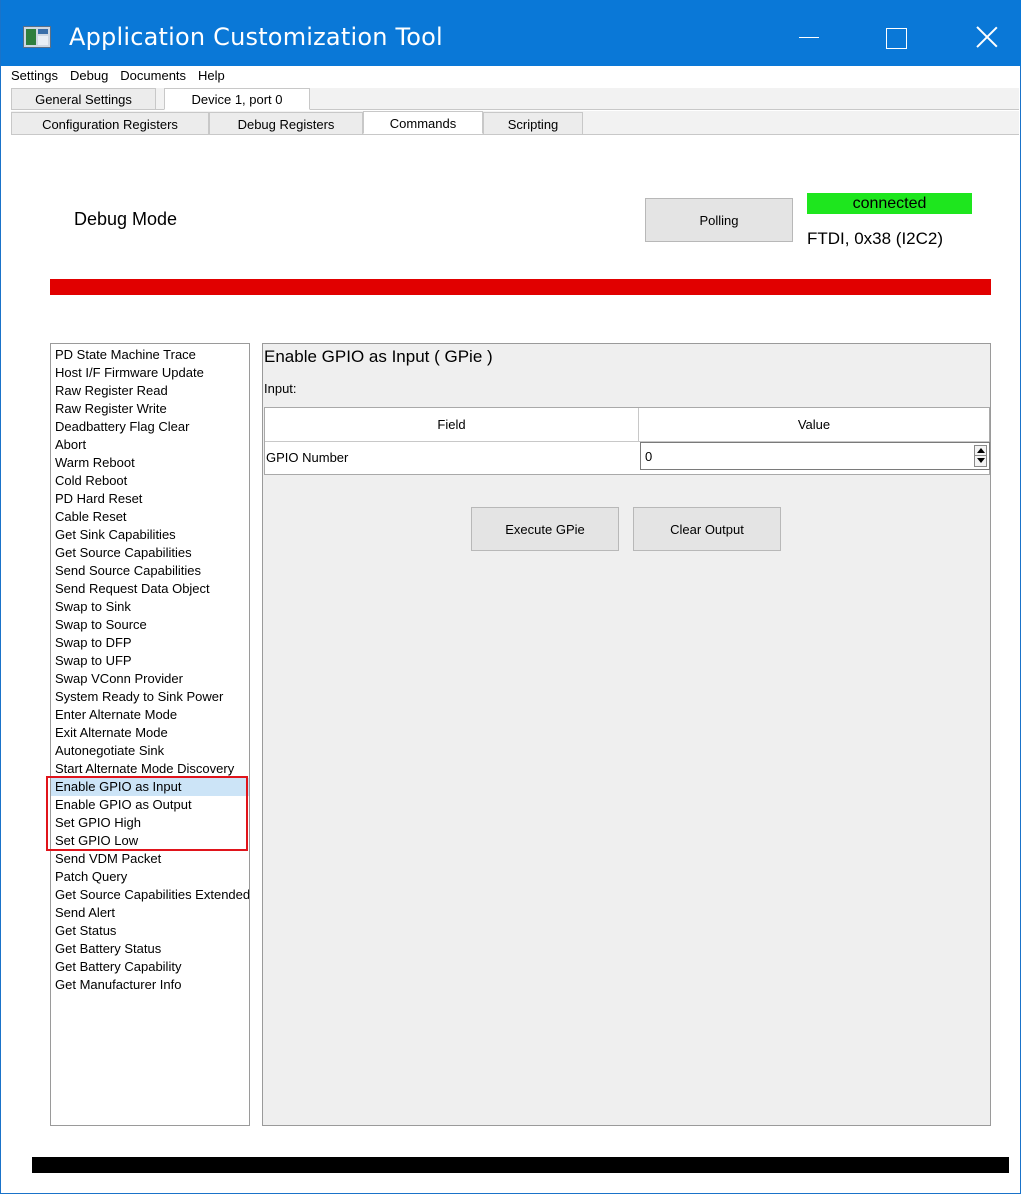 The width and height of the screenshot is (1021, 1194). What do you see at coordinates (987, 38) in the screenshot?
I see `close-icon` at bounding box center [987, 38].